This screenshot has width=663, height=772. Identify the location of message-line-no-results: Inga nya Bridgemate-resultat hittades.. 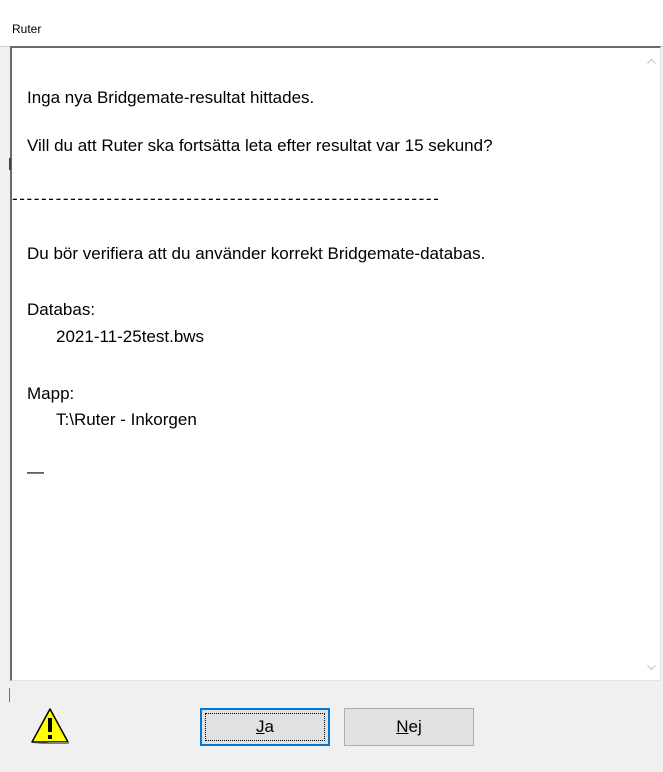
(171, 97).